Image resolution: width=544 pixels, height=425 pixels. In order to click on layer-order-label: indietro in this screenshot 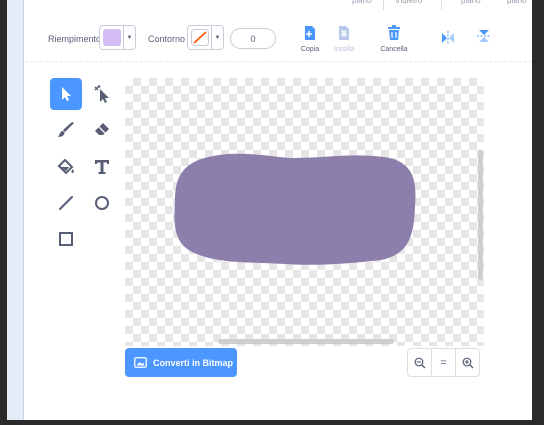, I will do `click(409, 2)`.